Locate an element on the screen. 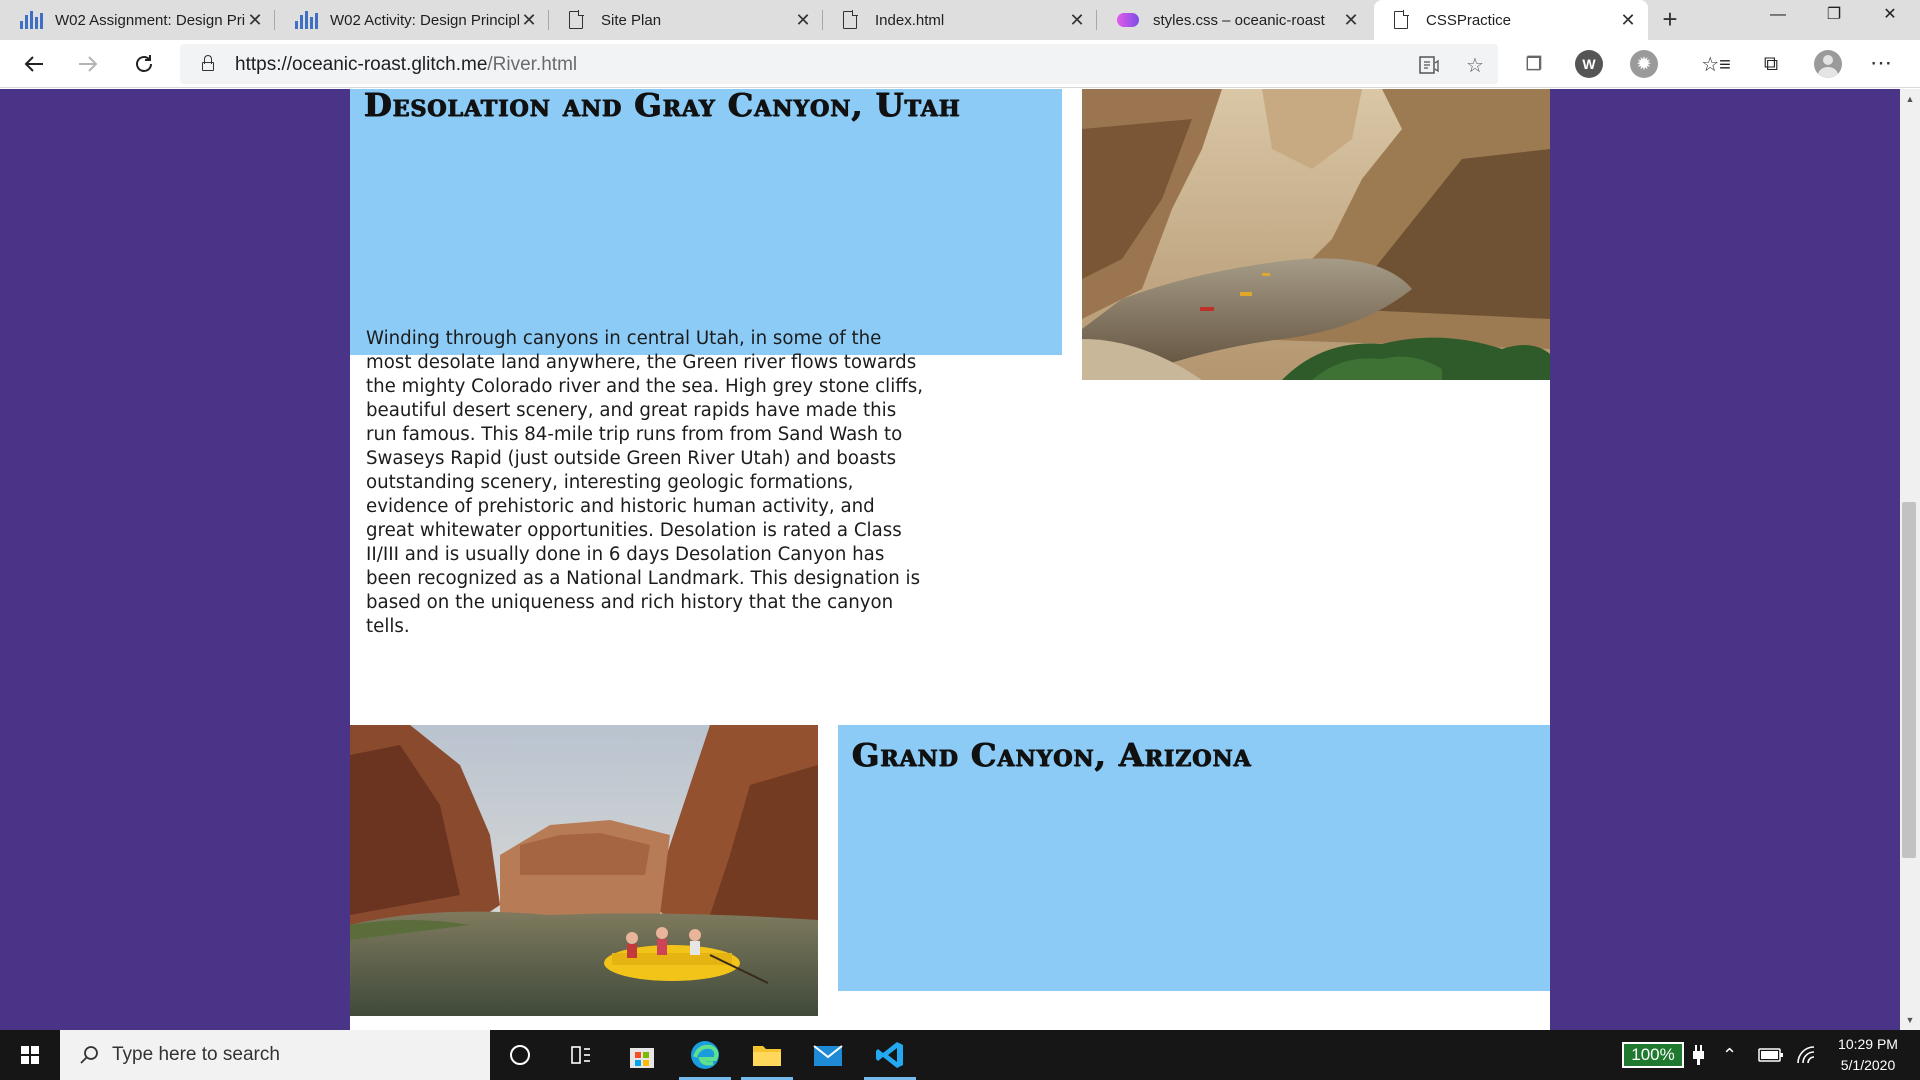  close-window-button: ✕ is located at coordinates (1890, 17).